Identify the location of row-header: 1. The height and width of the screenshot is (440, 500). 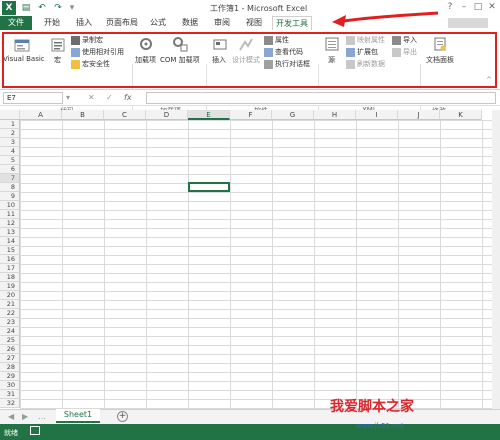
(10, 124).